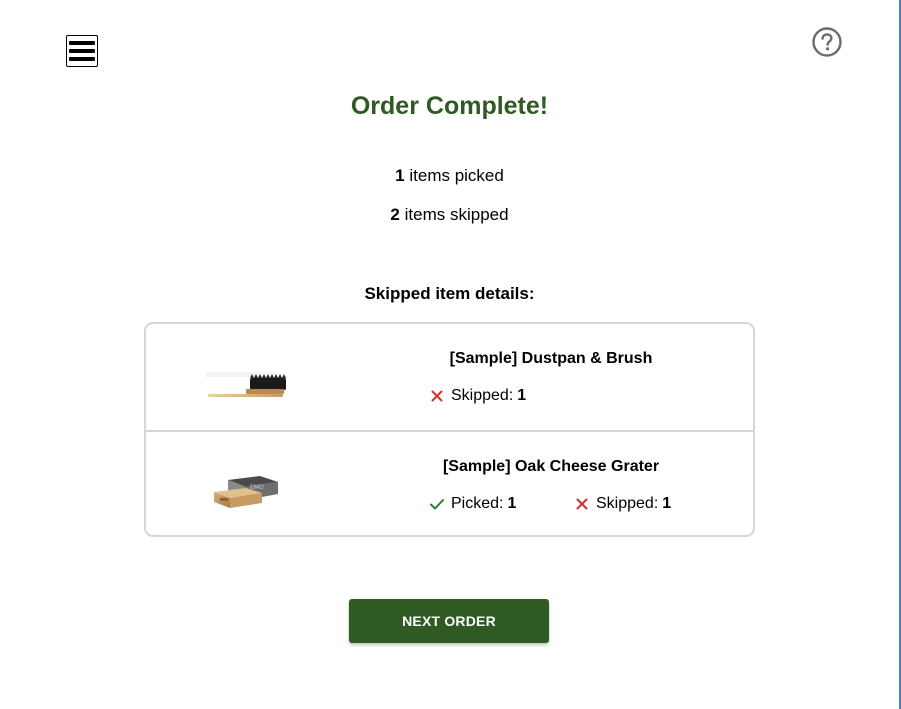 Image resolution: width=901 pixels, height=709 pixels. I want to click on hamburger-menu-icon, so click(82, 51).